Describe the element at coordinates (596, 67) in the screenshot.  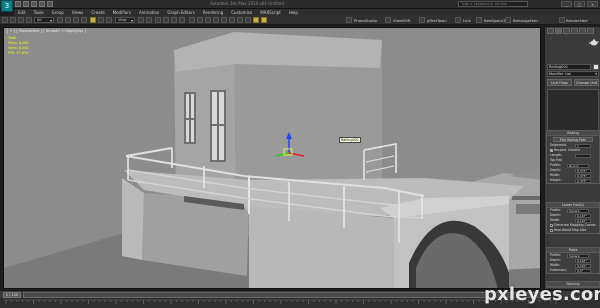
I see `object-color-swatch` at that location.